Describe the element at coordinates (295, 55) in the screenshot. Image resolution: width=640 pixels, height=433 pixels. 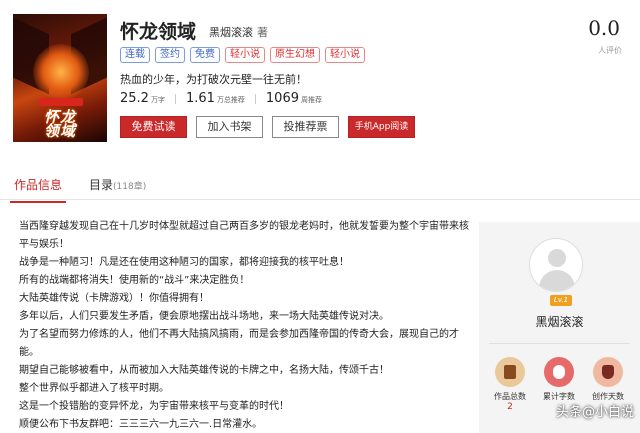
I see `tag-original-fantasy: 原生幻想` at that location.